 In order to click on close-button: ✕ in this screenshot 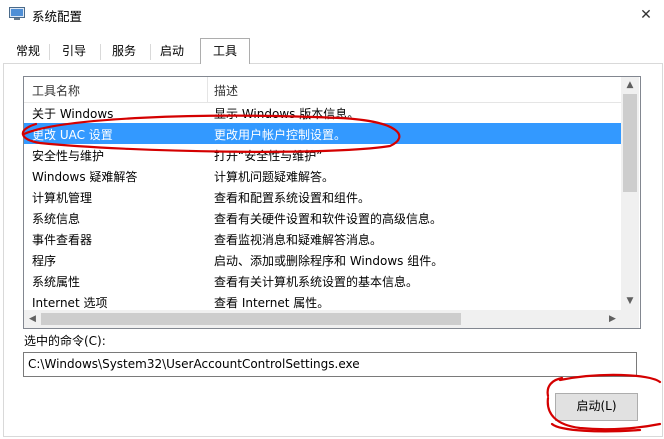, I will do `click(646, 15)`.